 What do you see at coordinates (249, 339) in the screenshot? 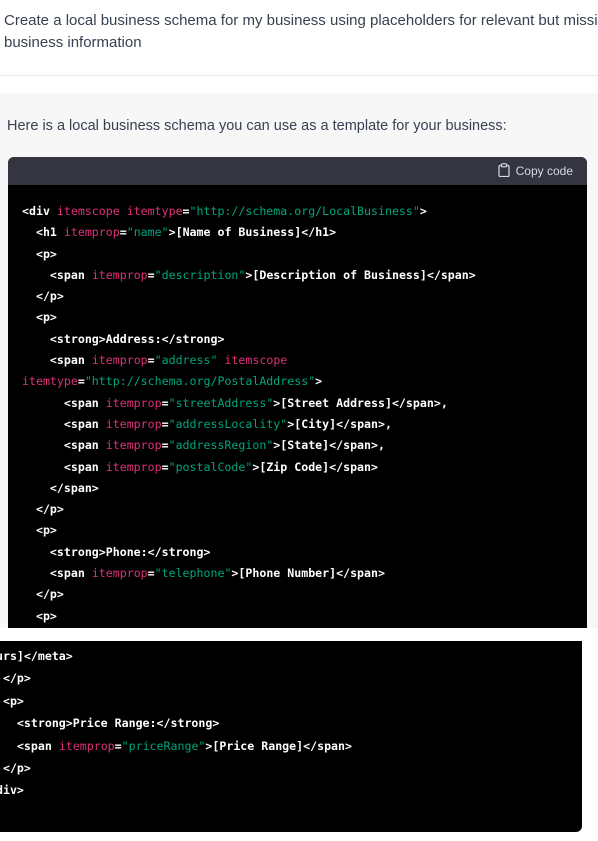
I see `code-line: <strong>Address:</strong>` at bounding box center [249, 339].